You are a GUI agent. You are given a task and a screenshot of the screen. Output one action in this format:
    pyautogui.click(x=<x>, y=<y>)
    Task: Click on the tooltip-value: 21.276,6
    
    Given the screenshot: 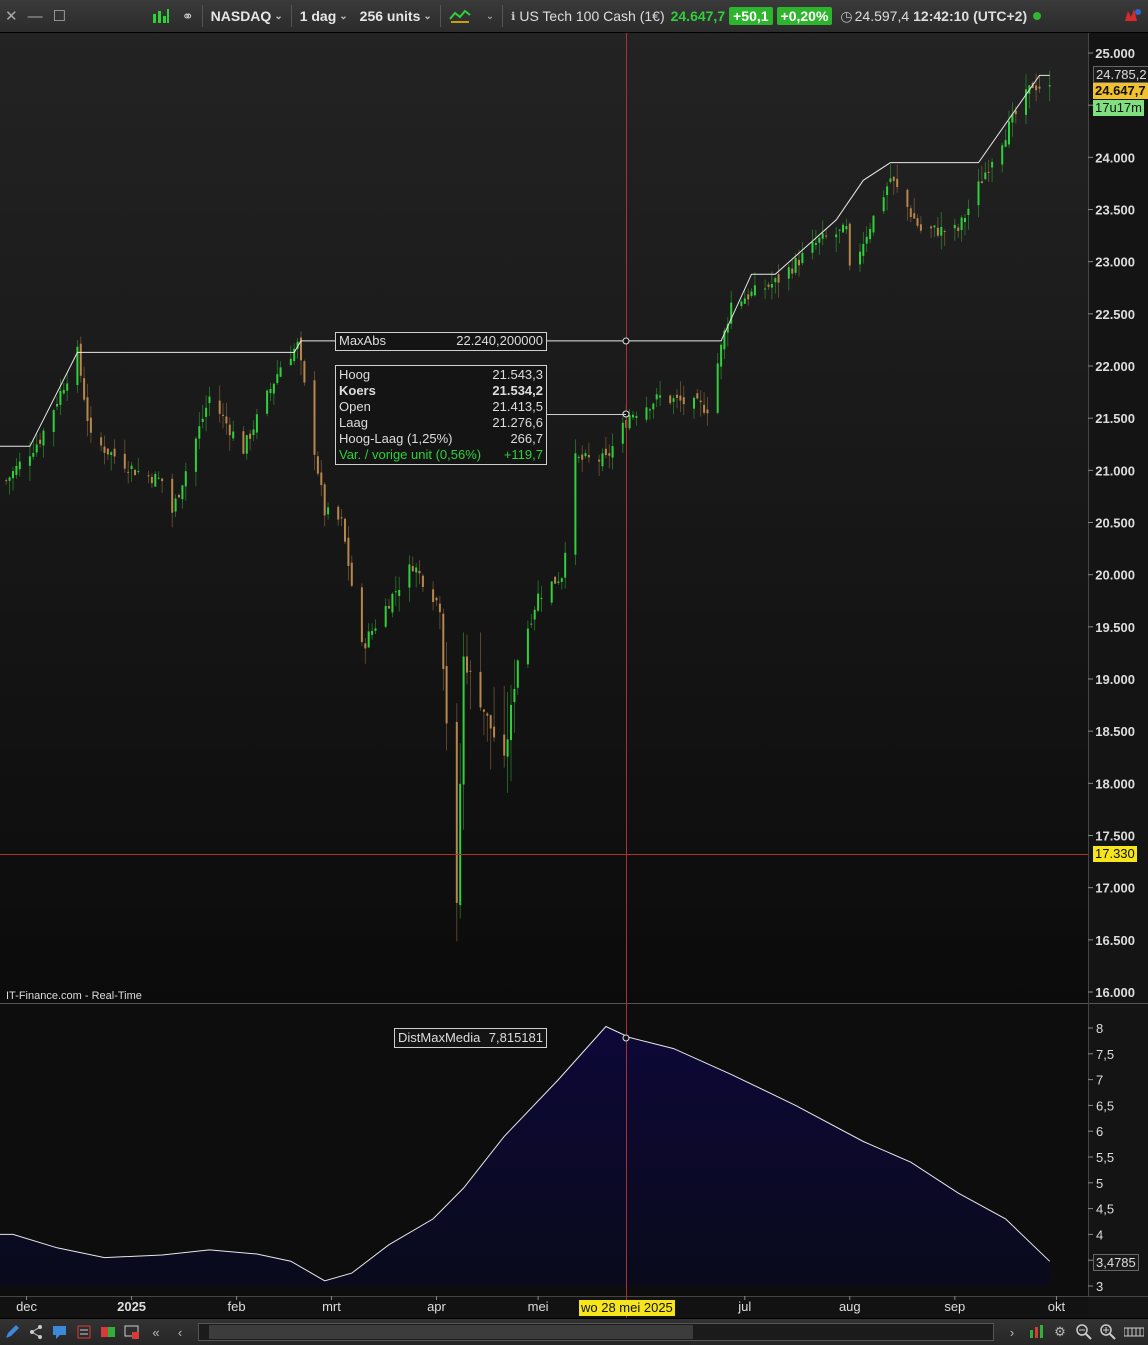 What is the action you would take?
    pyautogui.click(x=517, y=422)
    